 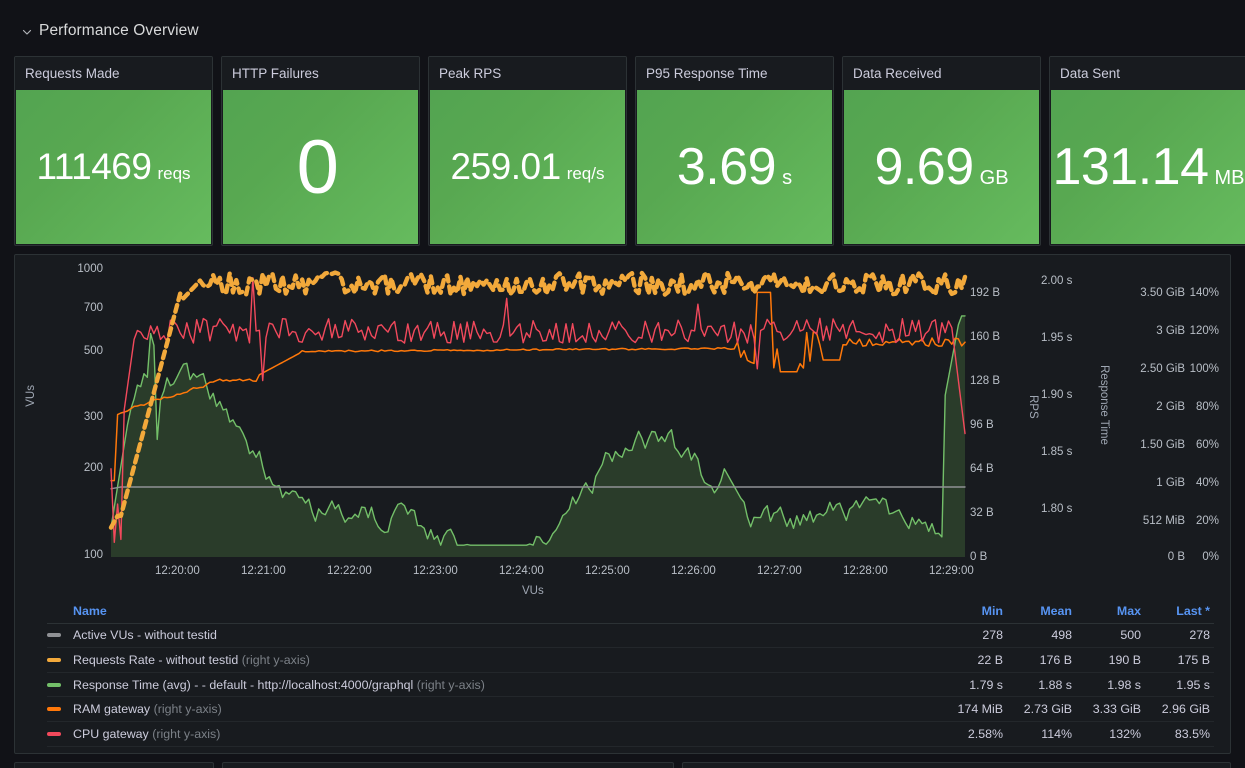 What do you see at coordinates (985, 337) in the screenshot?
I see `y-tick-bytes-1: 160 B` at bounding box center [985, 337].